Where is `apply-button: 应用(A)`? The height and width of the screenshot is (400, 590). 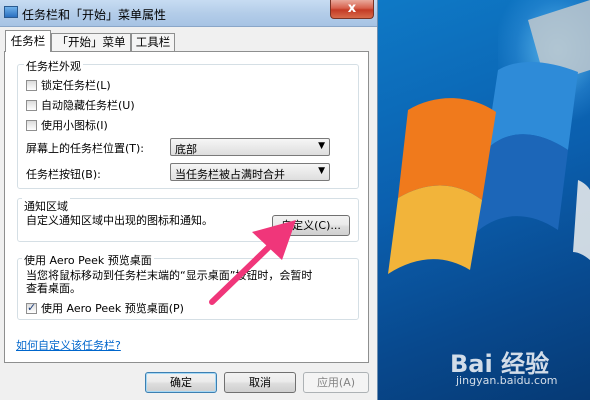 apply-button: 应用(A) is located at coordinates (336, 382).